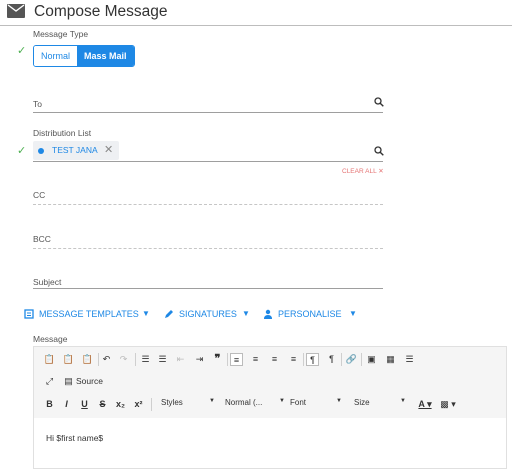 The image size is (512, 469). What do you see at coordinates (208, 161) in the screenshot?
I see `distribution-underline` at bounding box center [208, 161].